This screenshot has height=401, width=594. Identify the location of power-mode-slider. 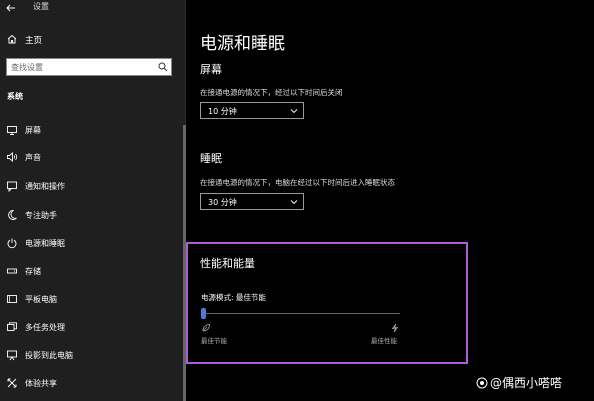
(300, 313).